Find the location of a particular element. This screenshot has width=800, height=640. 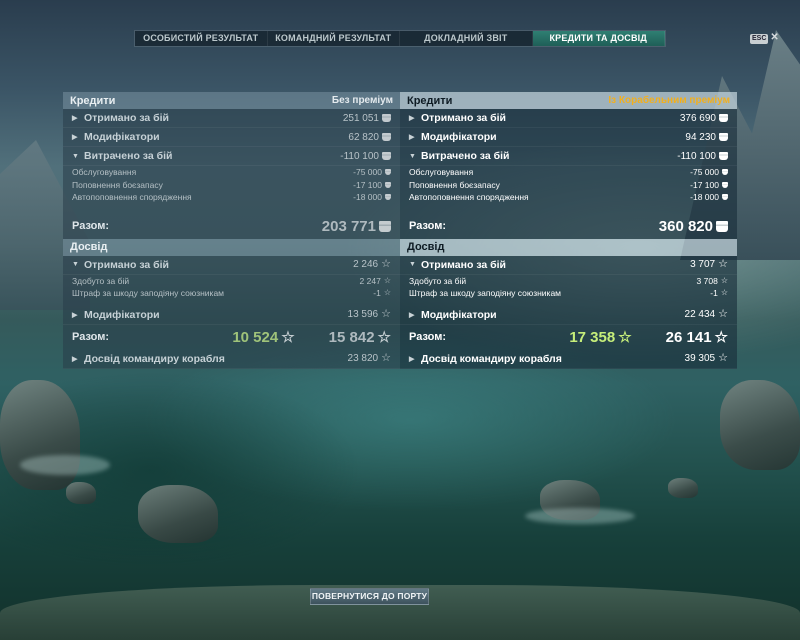

credits-earned-row: ▶ Отримано за бій 251 051 is located at coordinates (231, 118).